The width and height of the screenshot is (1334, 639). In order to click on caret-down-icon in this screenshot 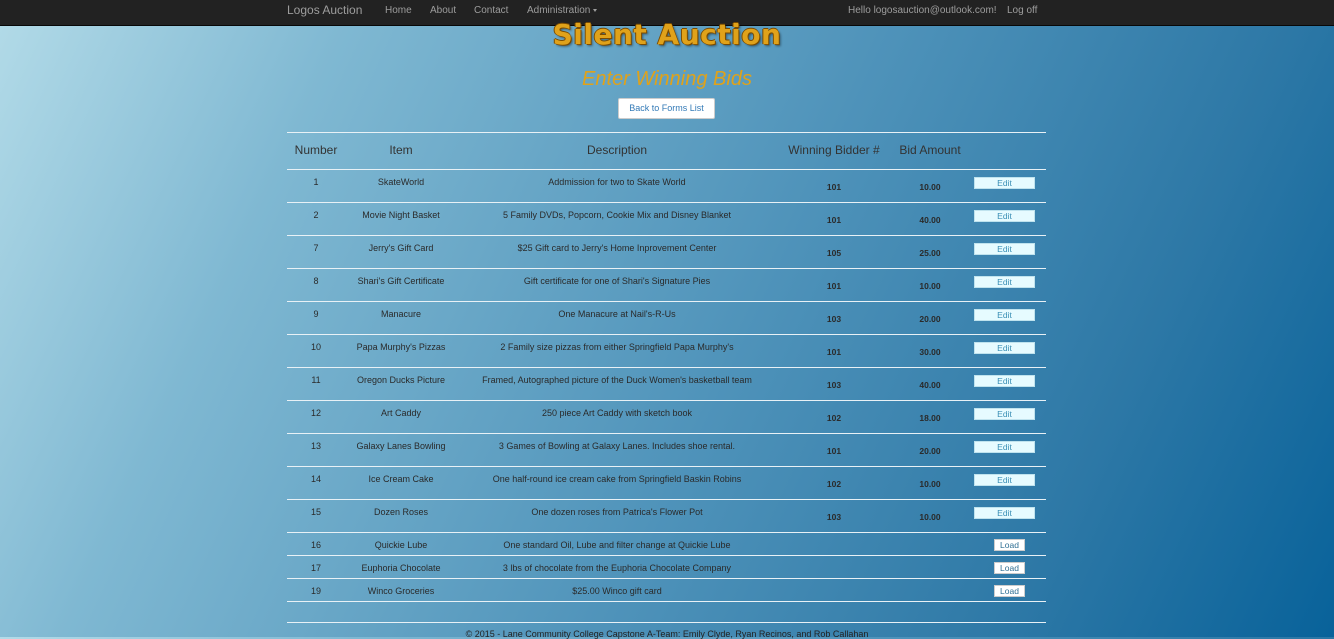, I will do `click(595, 10)`.